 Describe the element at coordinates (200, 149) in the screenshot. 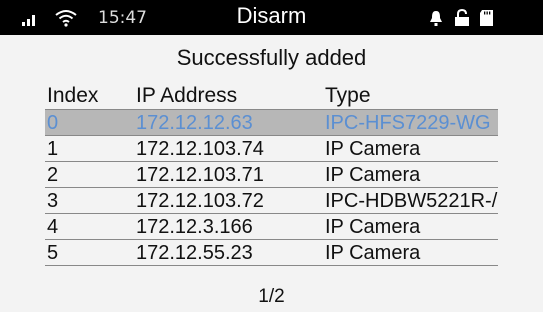

I see `cell-ip-address: 172.12.103.74` at that location.